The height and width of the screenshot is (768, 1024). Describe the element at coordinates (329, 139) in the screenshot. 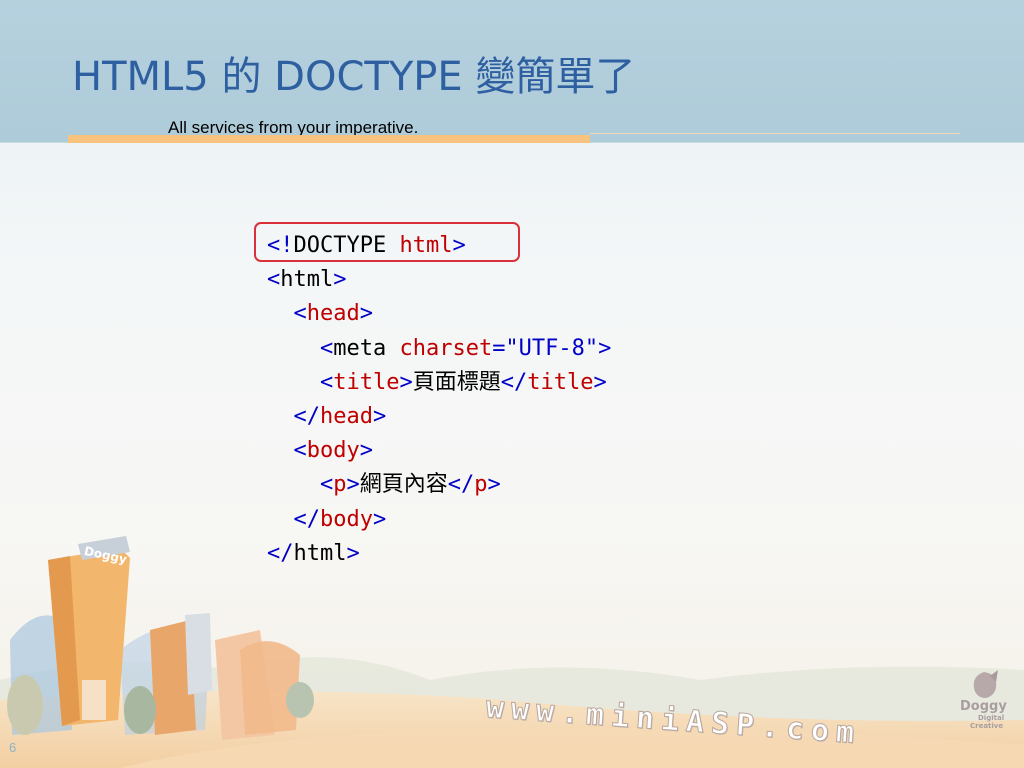

I see `accent-bar` at that location.